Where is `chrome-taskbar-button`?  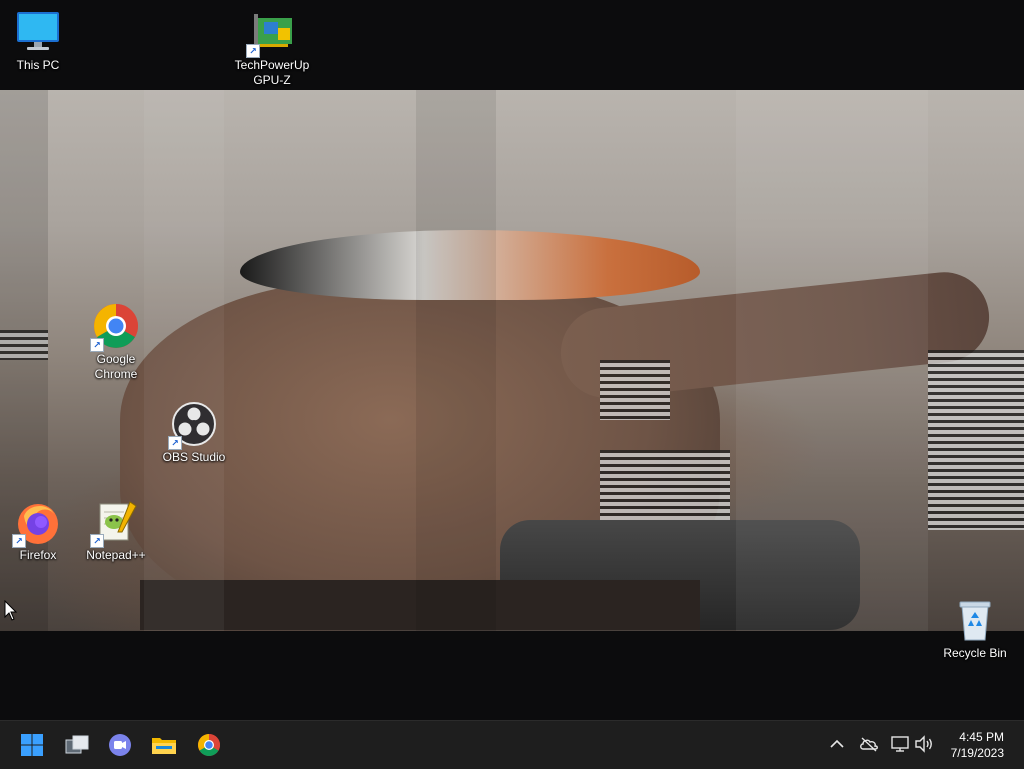 chrome-taskbar-button is located at coordinates (209, 745).